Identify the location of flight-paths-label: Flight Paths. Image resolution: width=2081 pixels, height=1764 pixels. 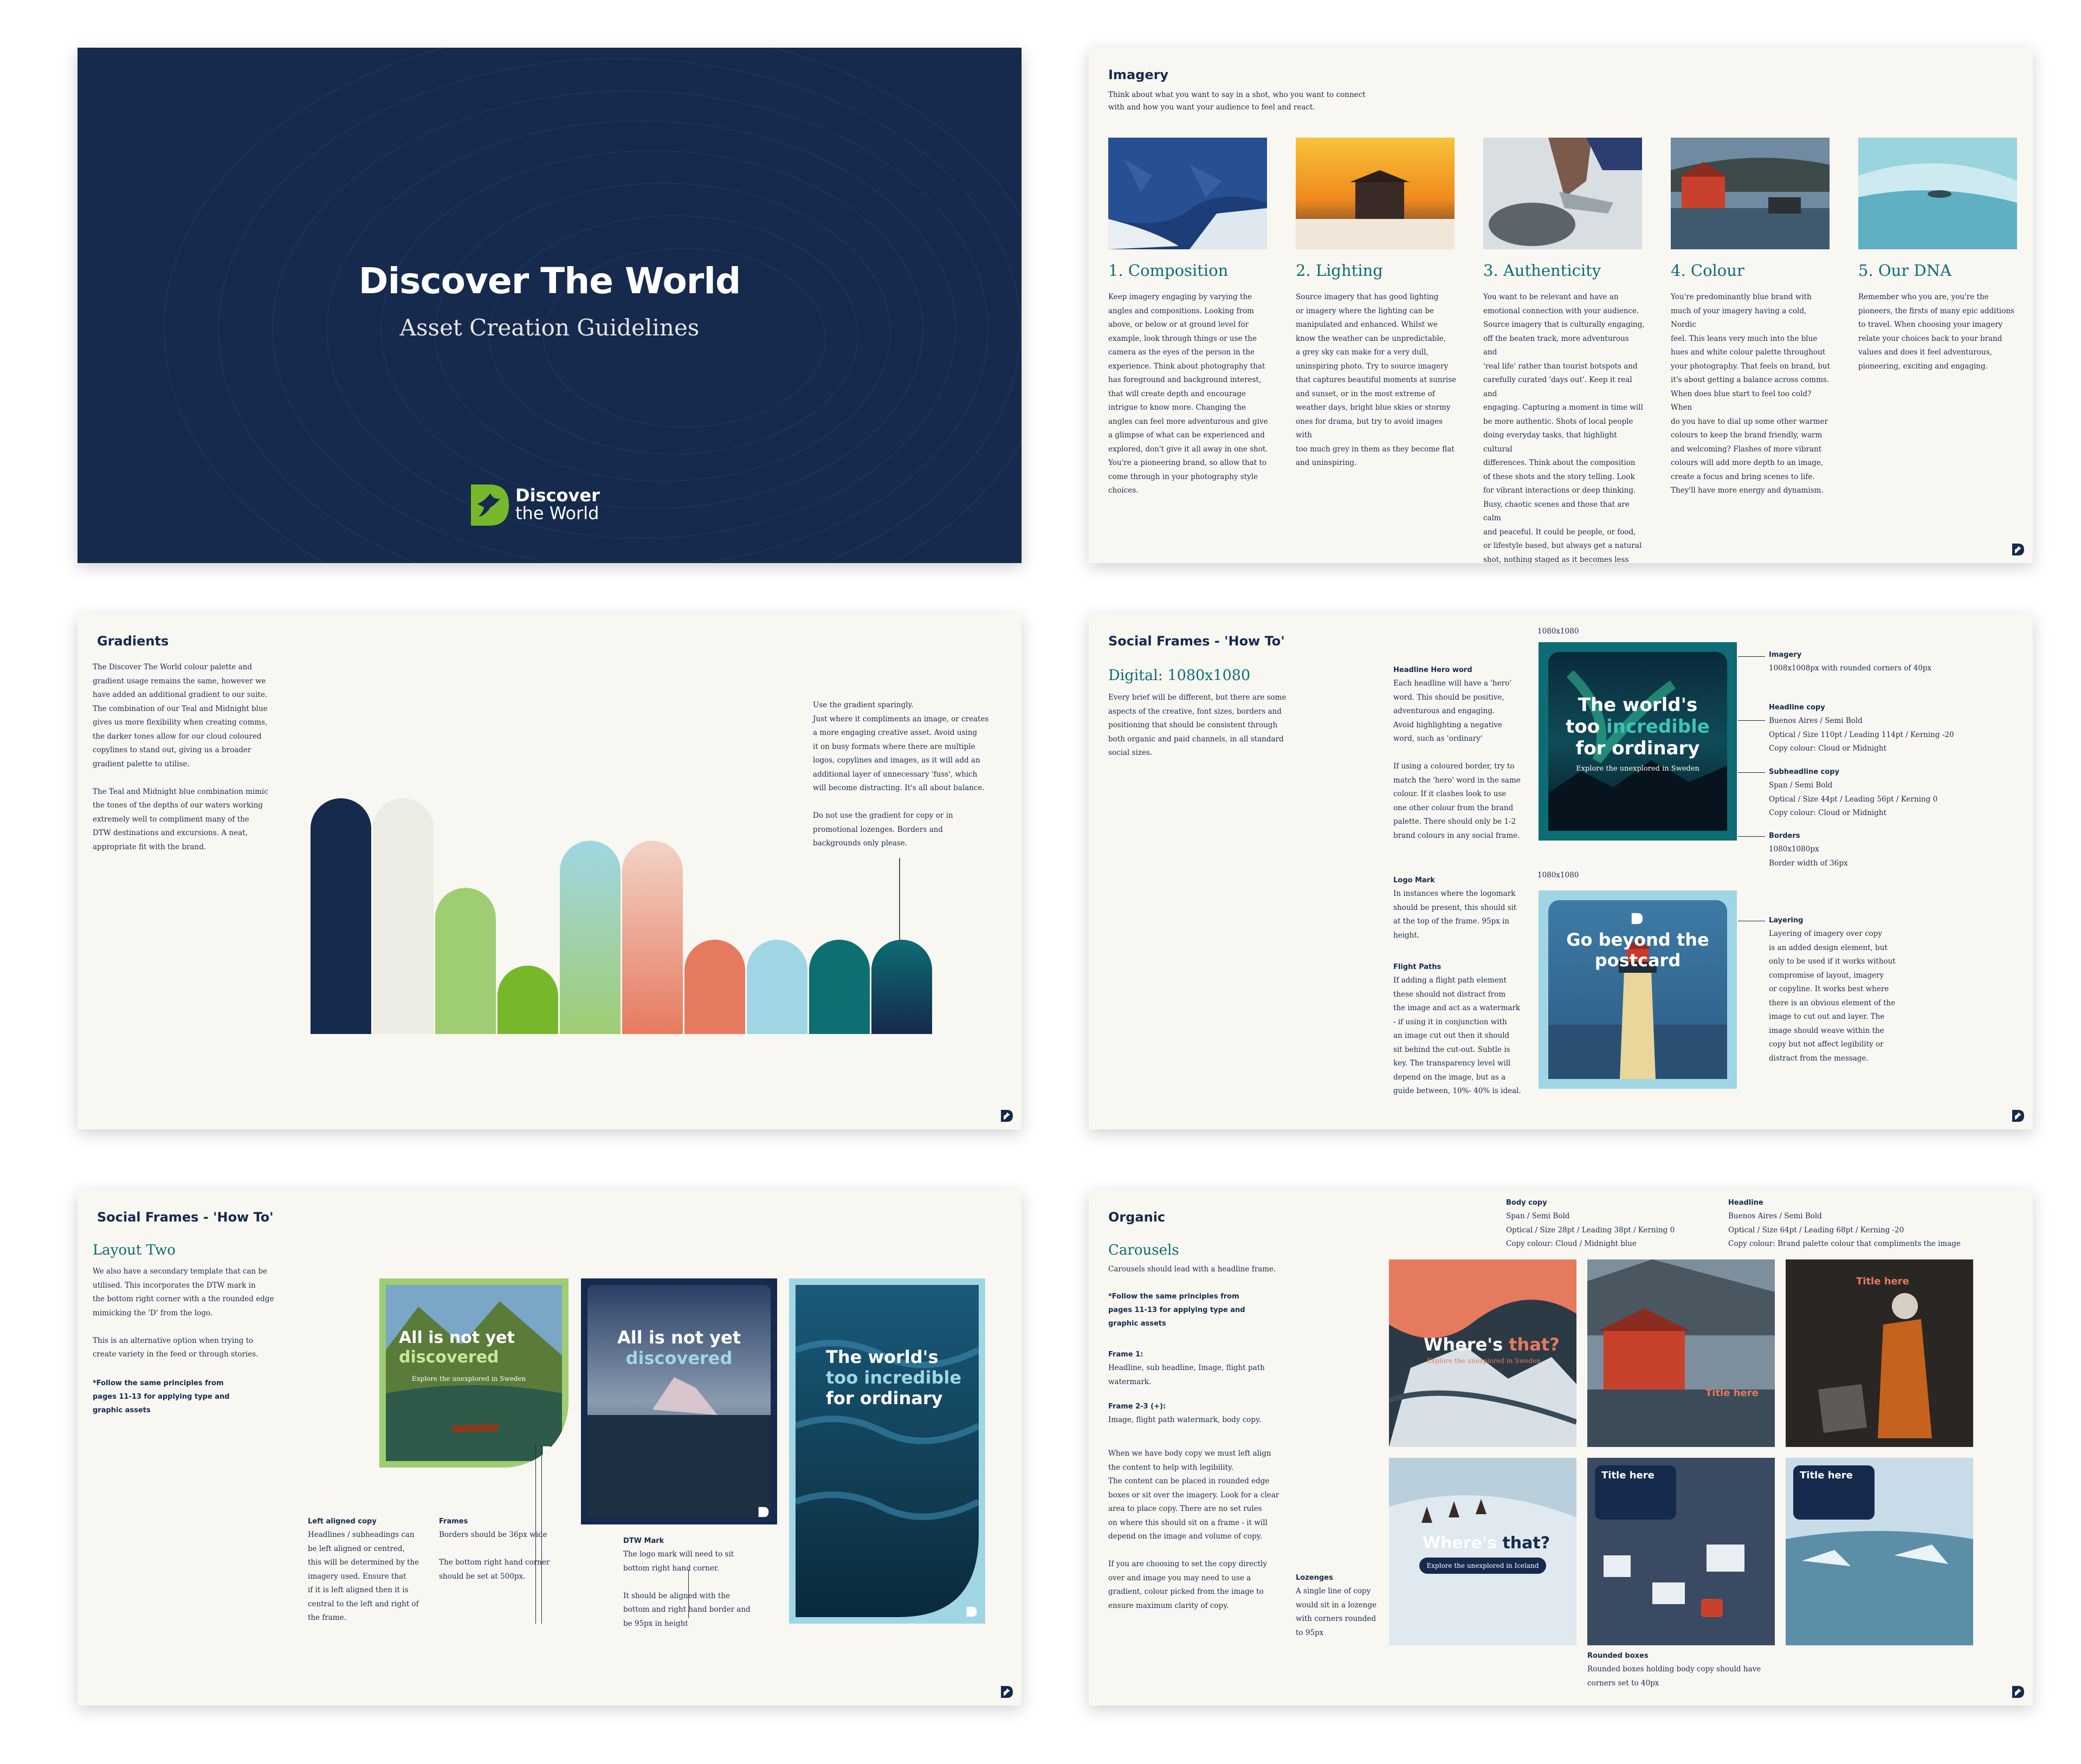
(1417, 967).